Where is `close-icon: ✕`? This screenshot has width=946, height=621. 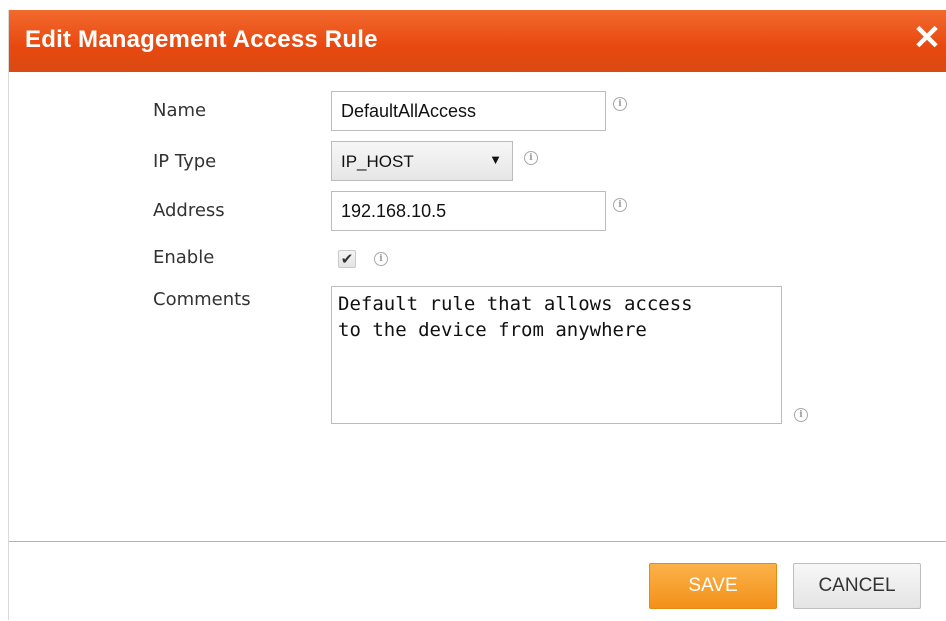
close-icon: ✕ is located at coordinates (927, 38).